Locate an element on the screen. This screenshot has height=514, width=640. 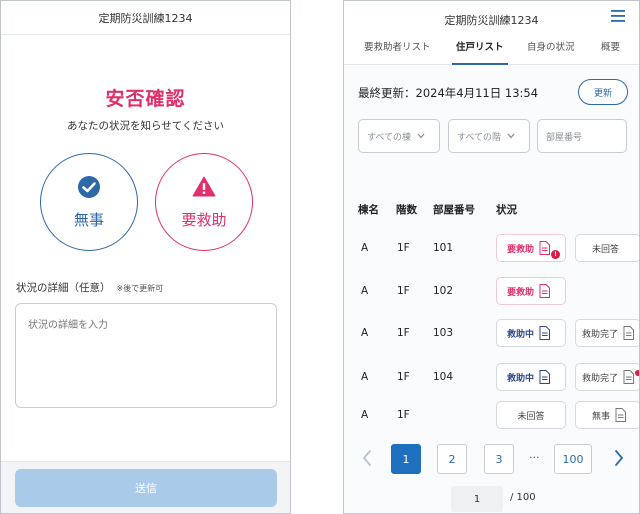
column-header-building: 棟名 is located at coordinates (368, 210).